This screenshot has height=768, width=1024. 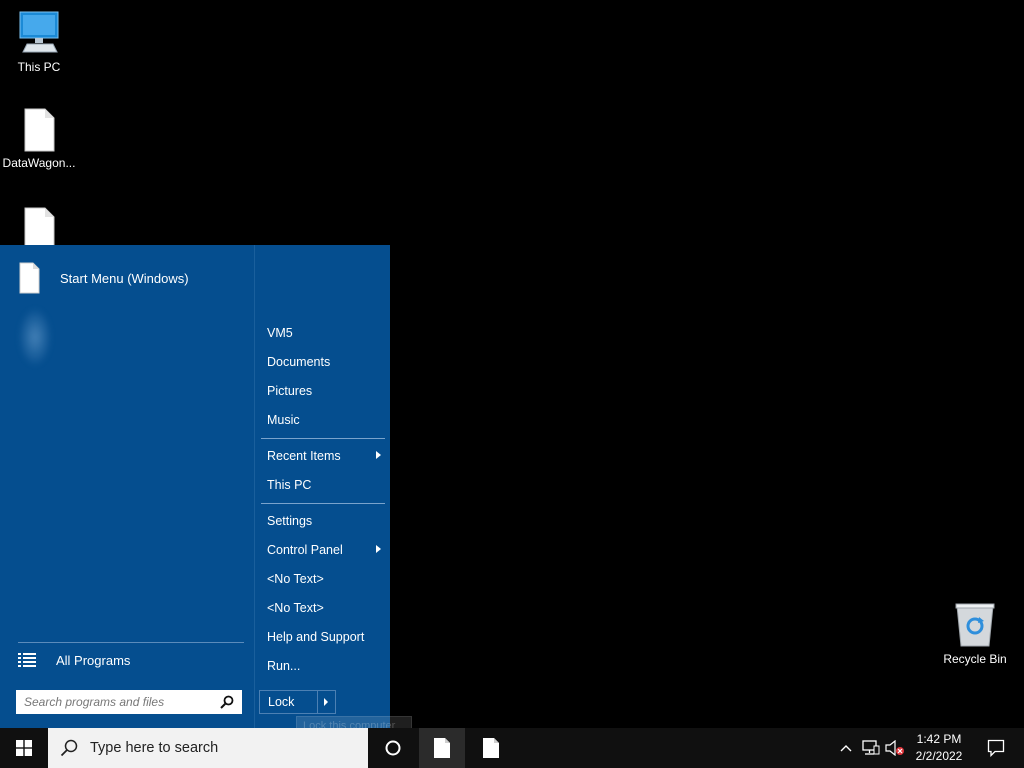 I want to click on menu-item-label: Pictures, so click(x=290, y=391).